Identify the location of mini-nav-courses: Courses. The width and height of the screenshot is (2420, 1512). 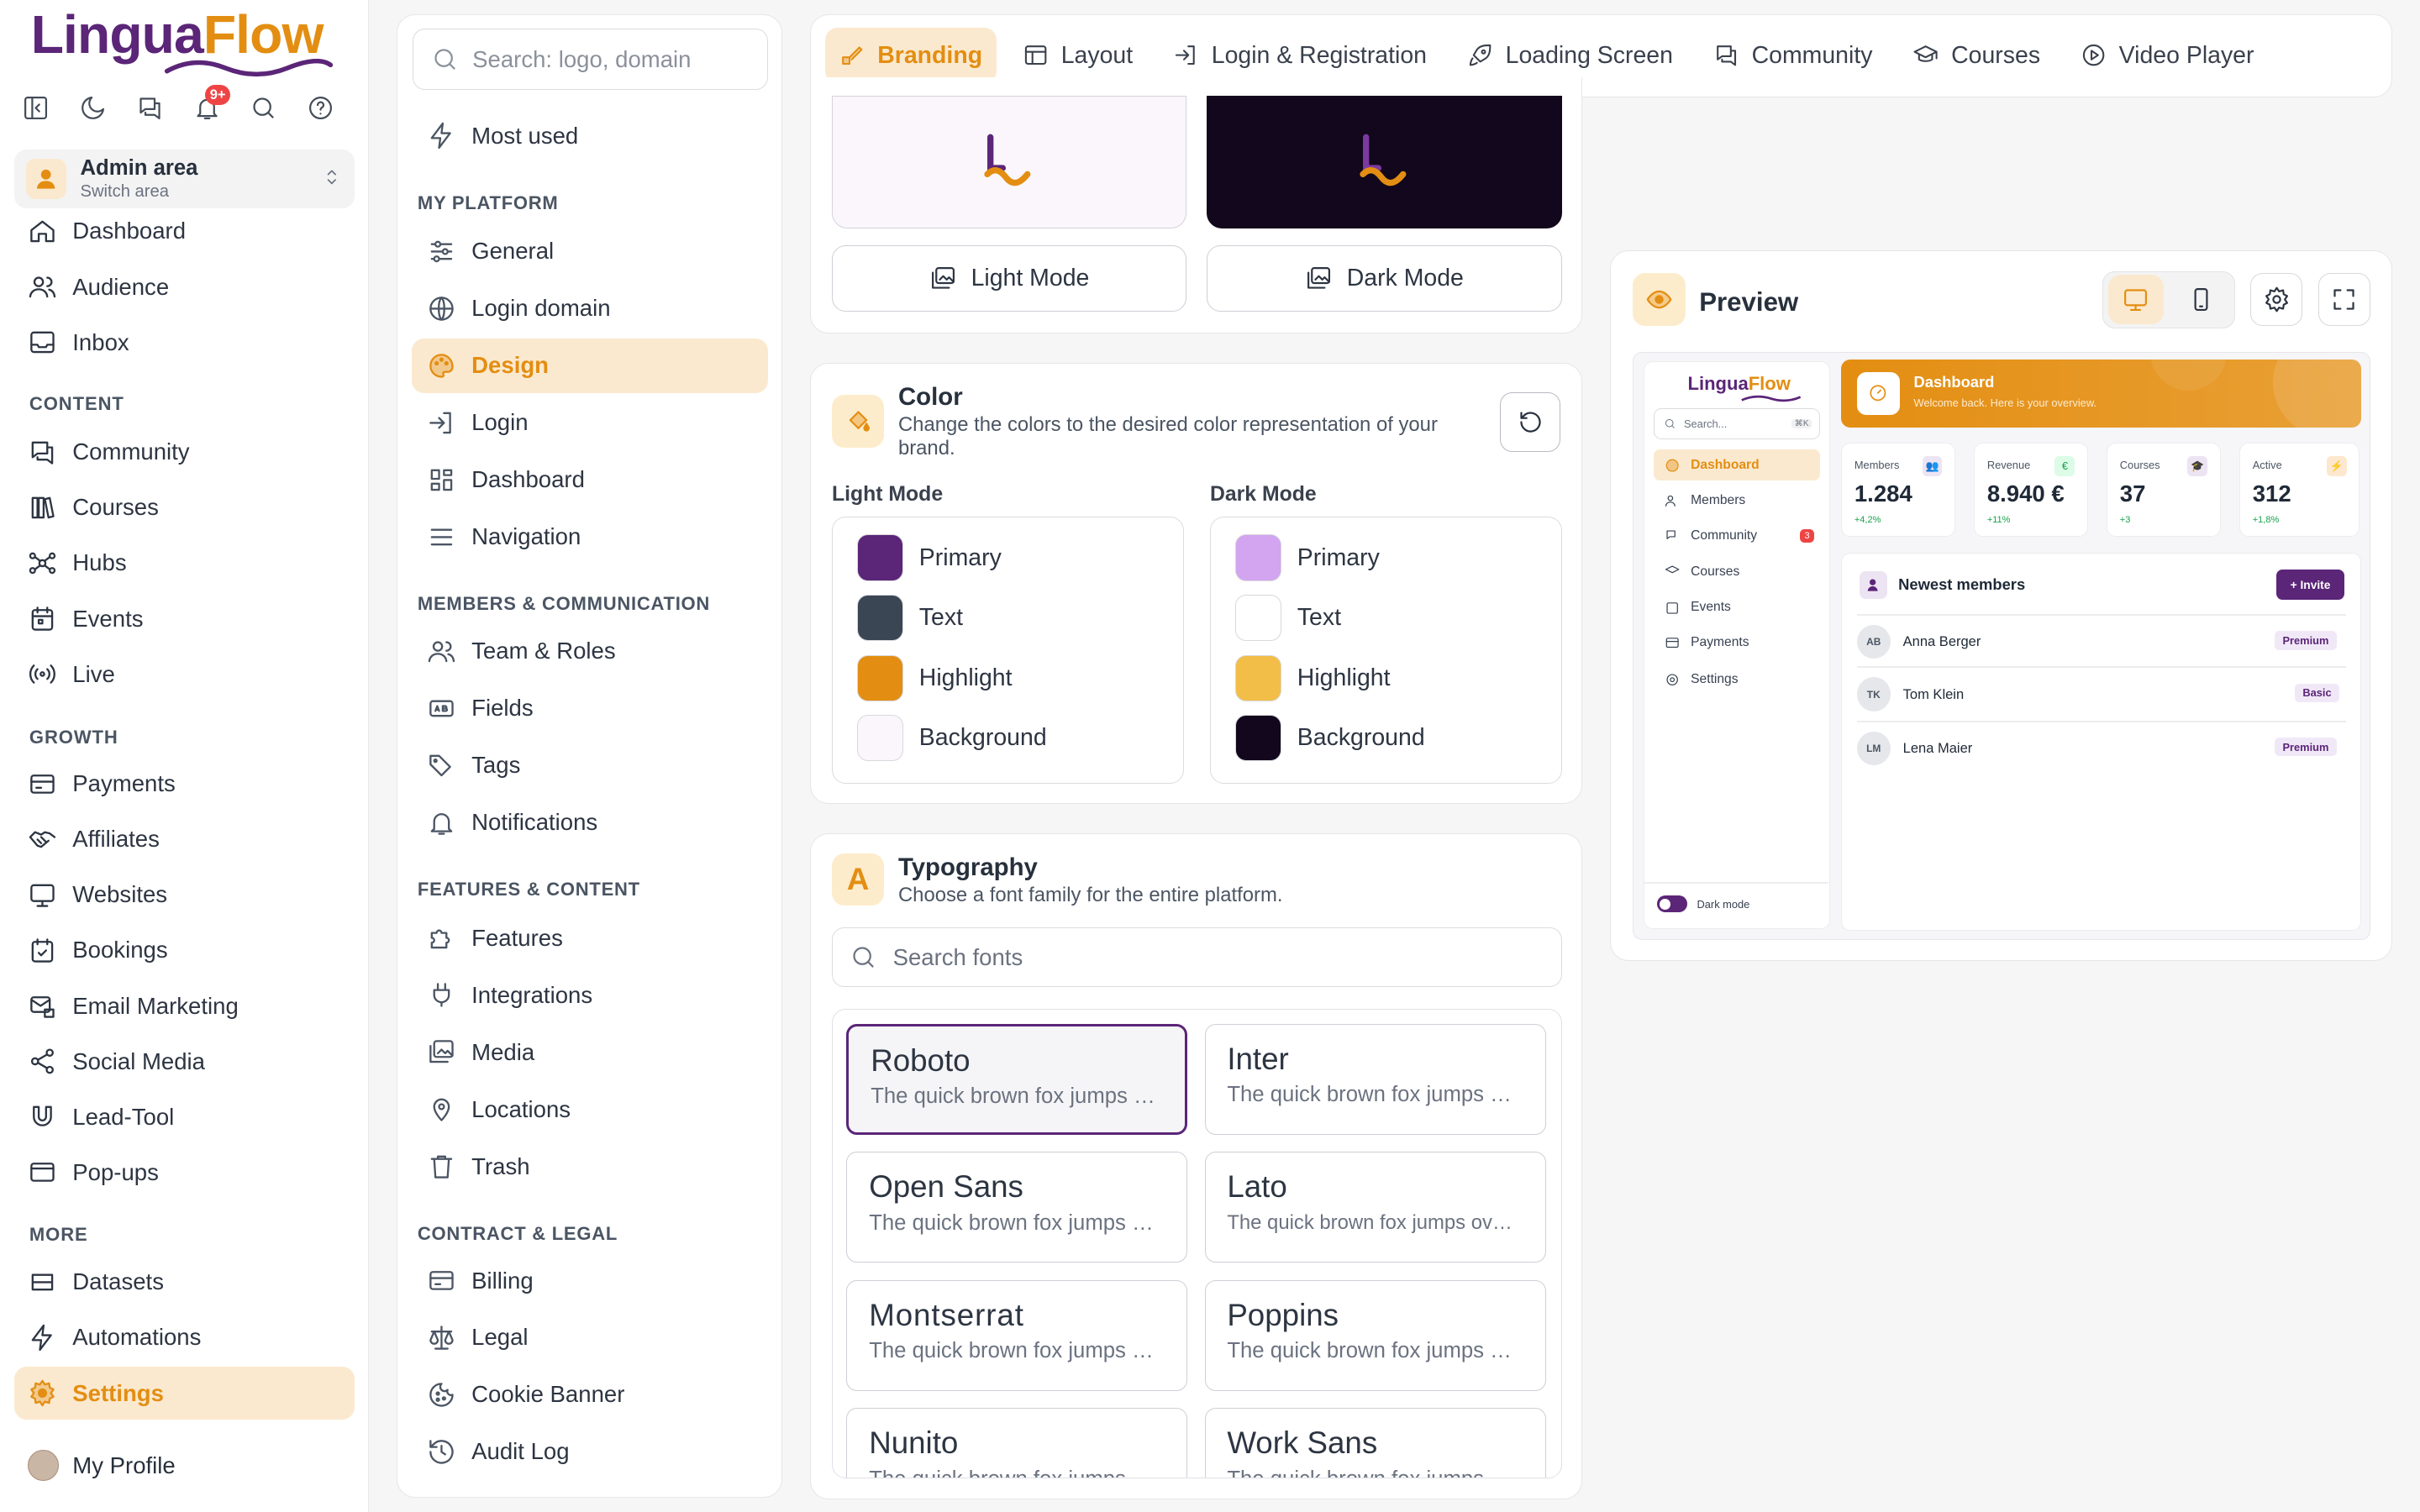
(1737, 571).